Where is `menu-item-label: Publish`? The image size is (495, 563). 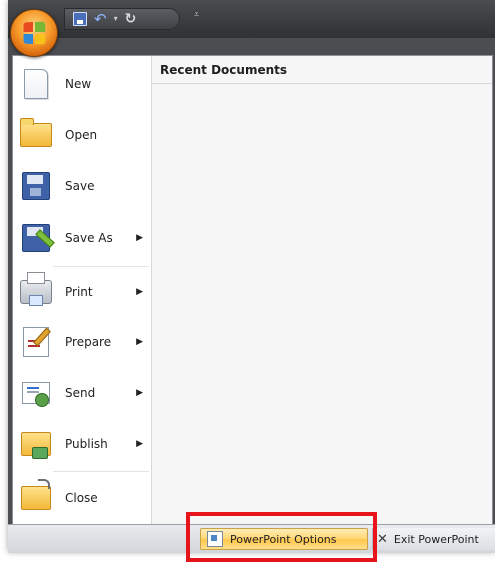 menu-item-label: Publish is located at coordinates (86, 444).